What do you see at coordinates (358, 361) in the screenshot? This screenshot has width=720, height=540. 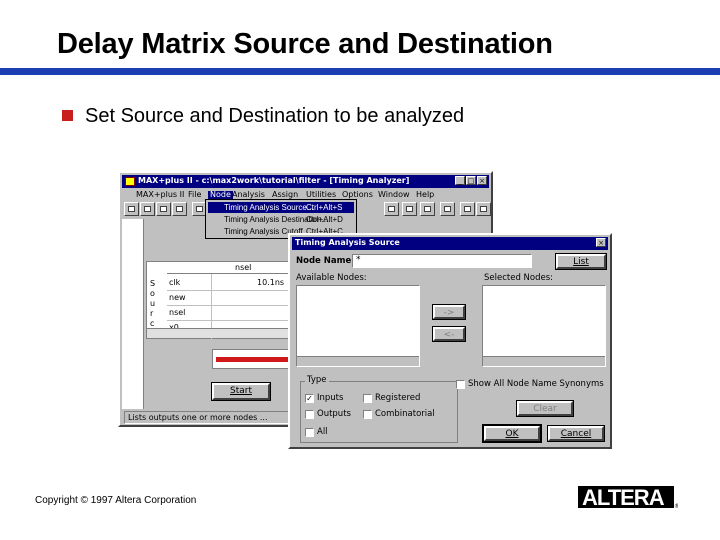 I see `available-scrollbar` at bounding box center [358, 361].